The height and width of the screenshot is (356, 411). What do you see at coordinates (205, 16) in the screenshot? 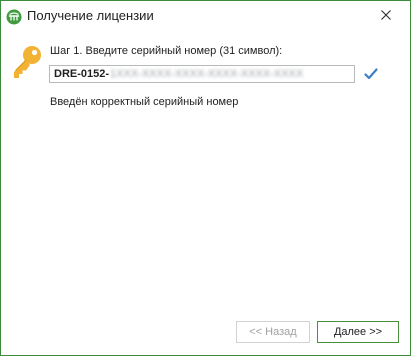
I see `title-bar: Получение лицензии` at bounding box center [205, 16].